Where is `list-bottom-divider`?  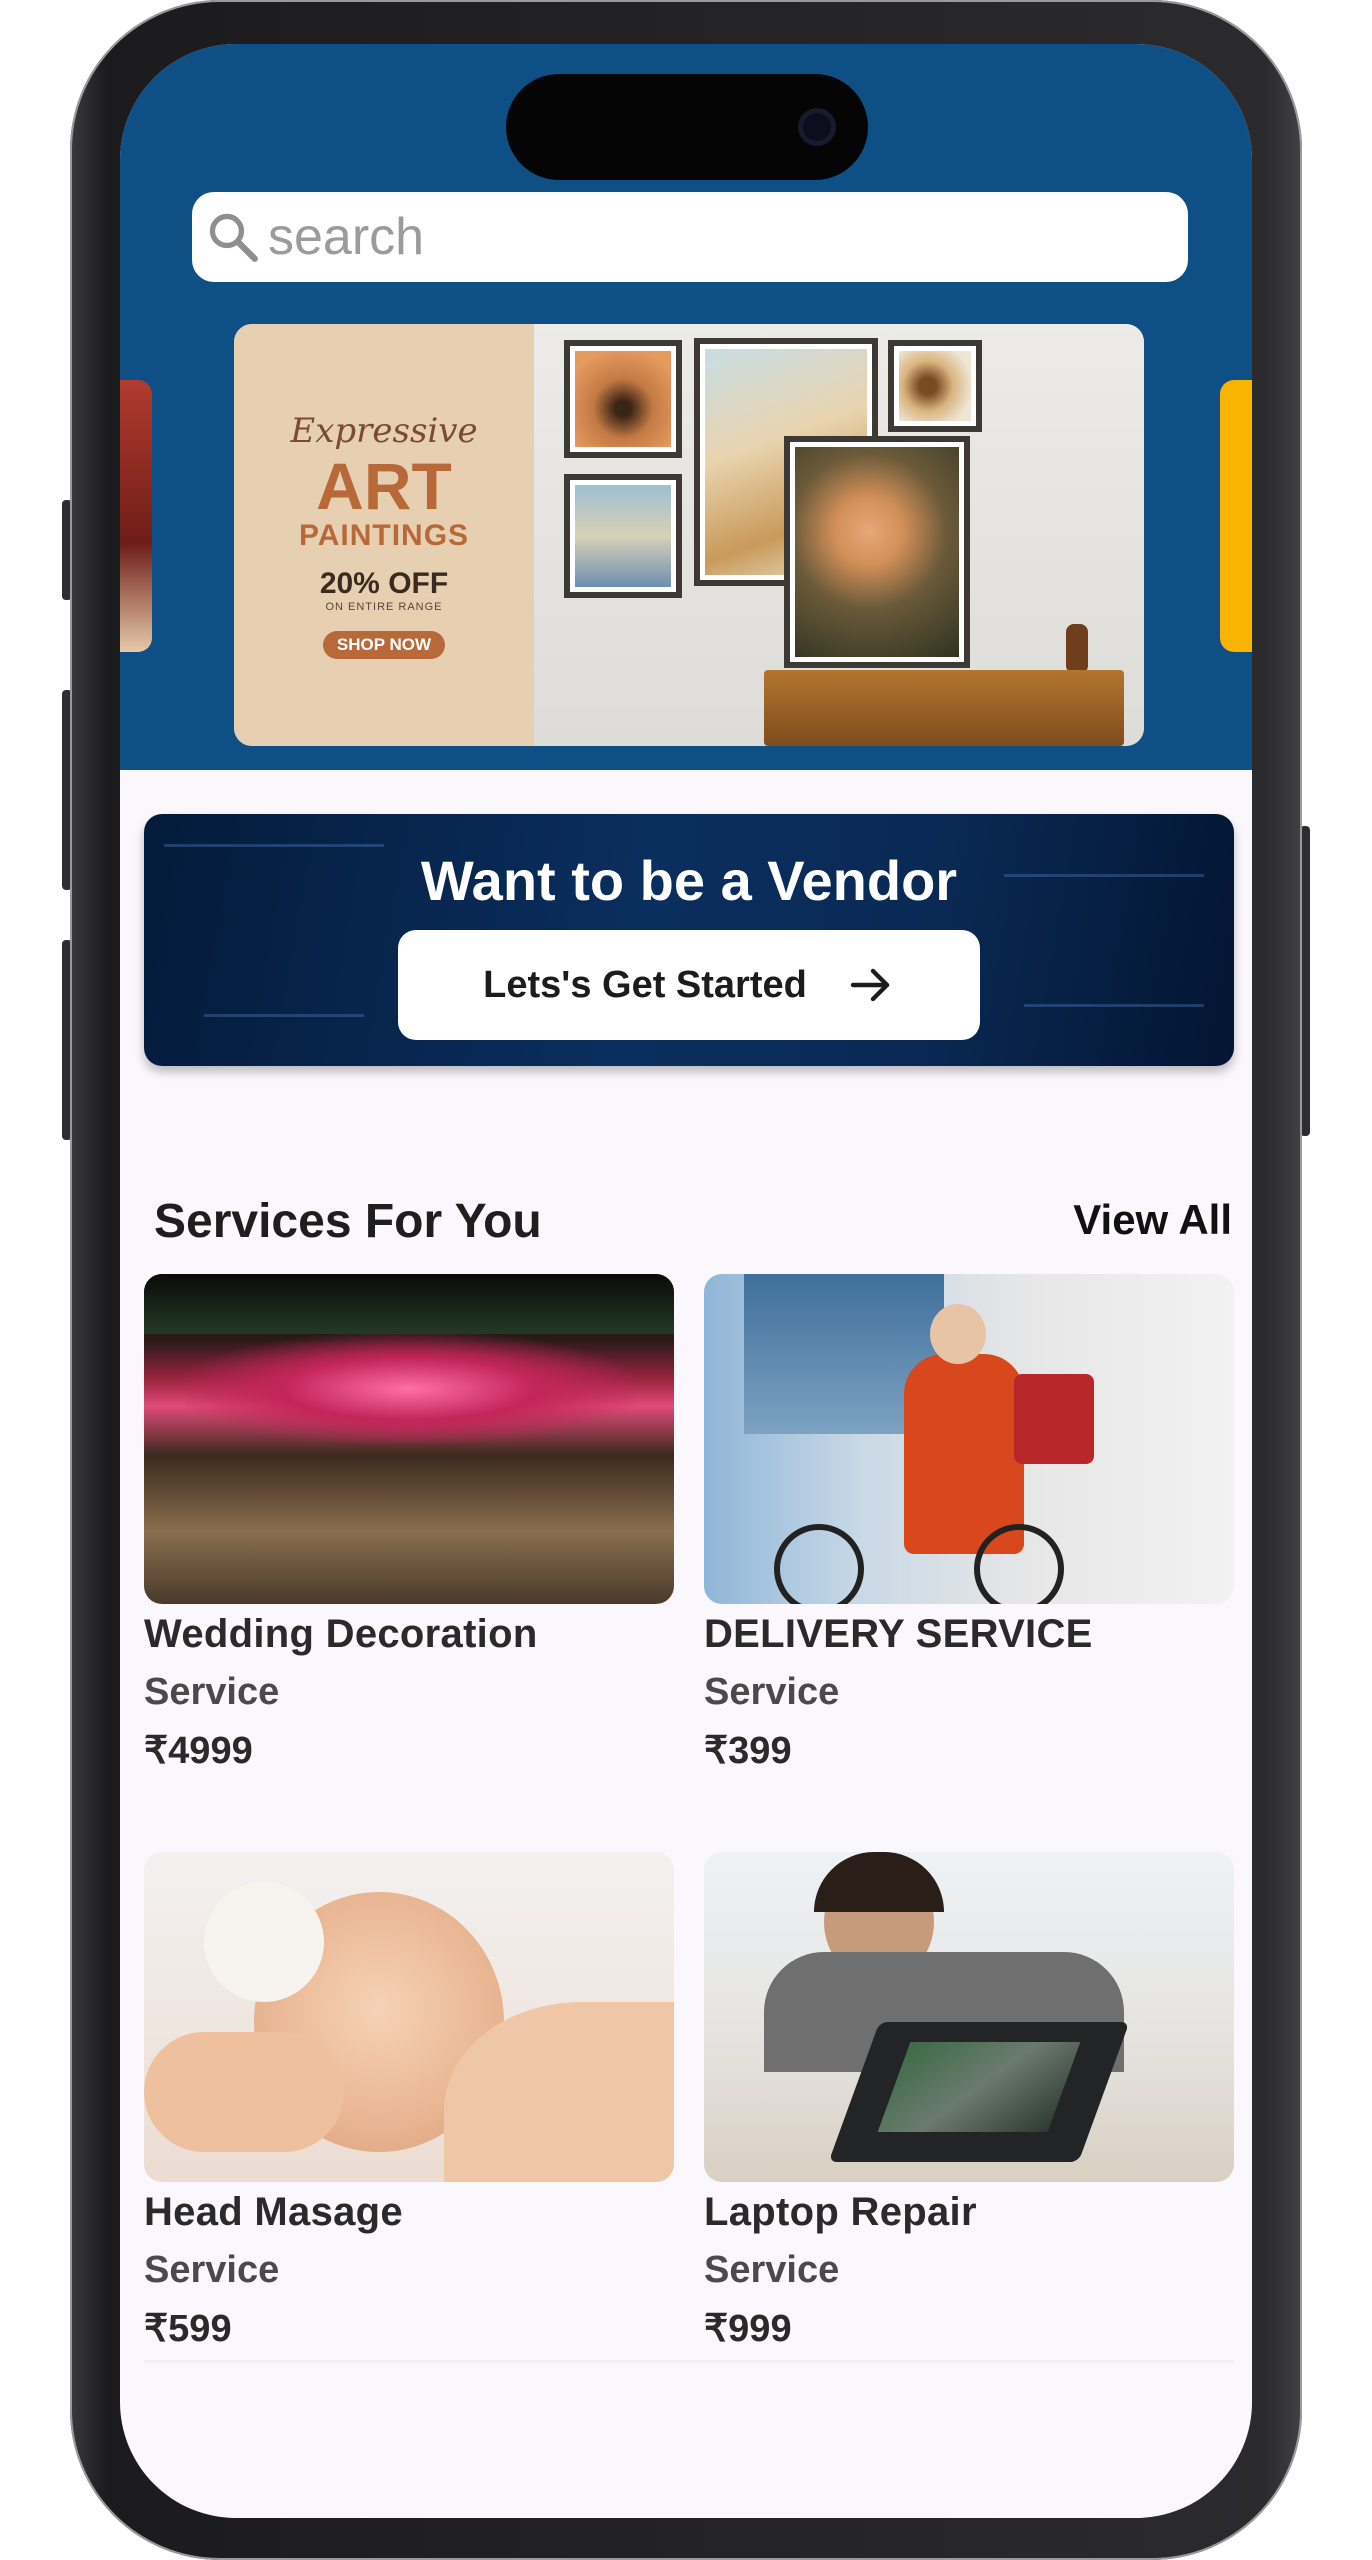 list-bottom-divider is located at coordinates (689, 2363).